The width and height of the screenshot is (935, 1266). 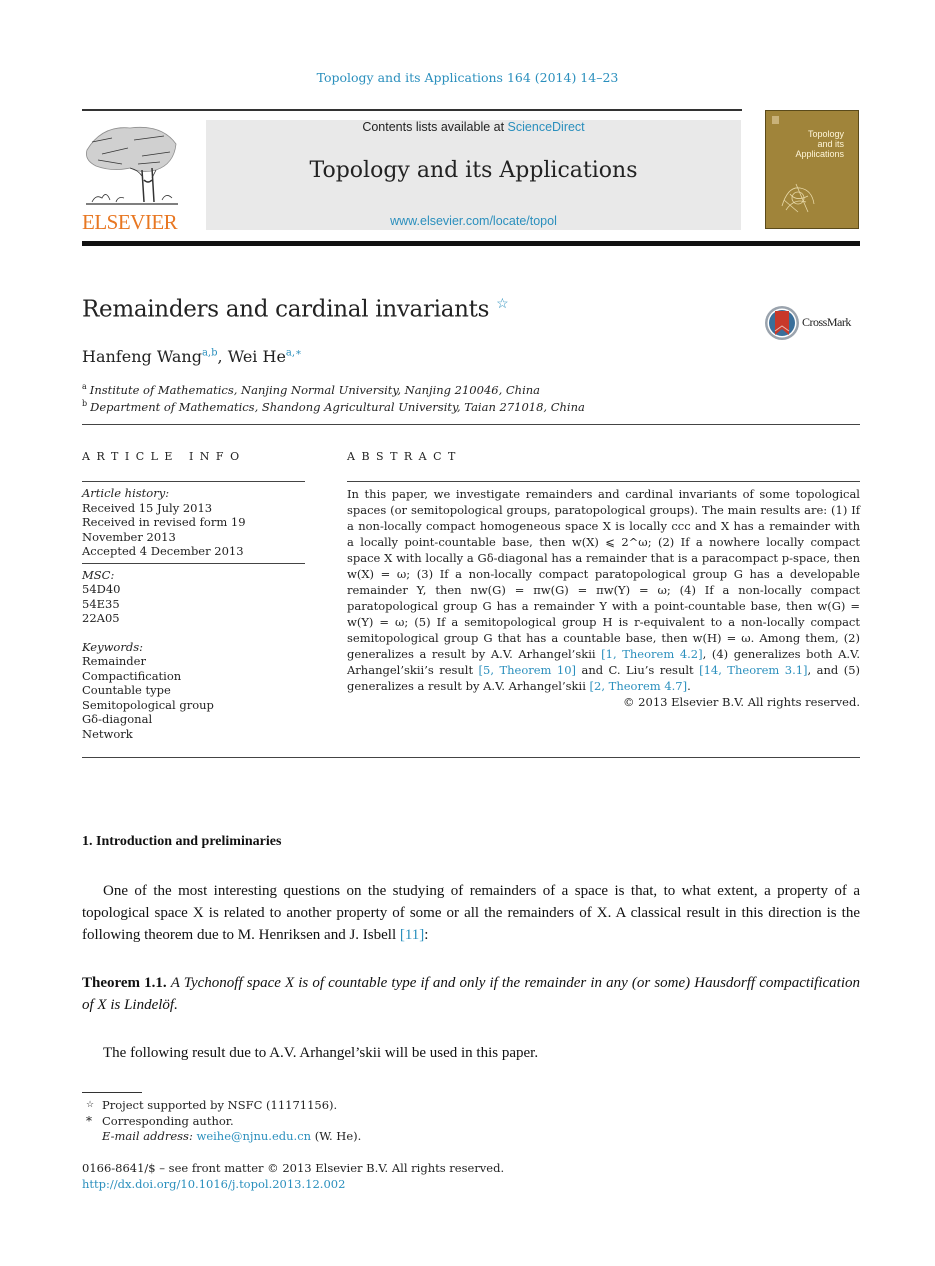 I want to click on section-divider, so click(x=471, y=424).